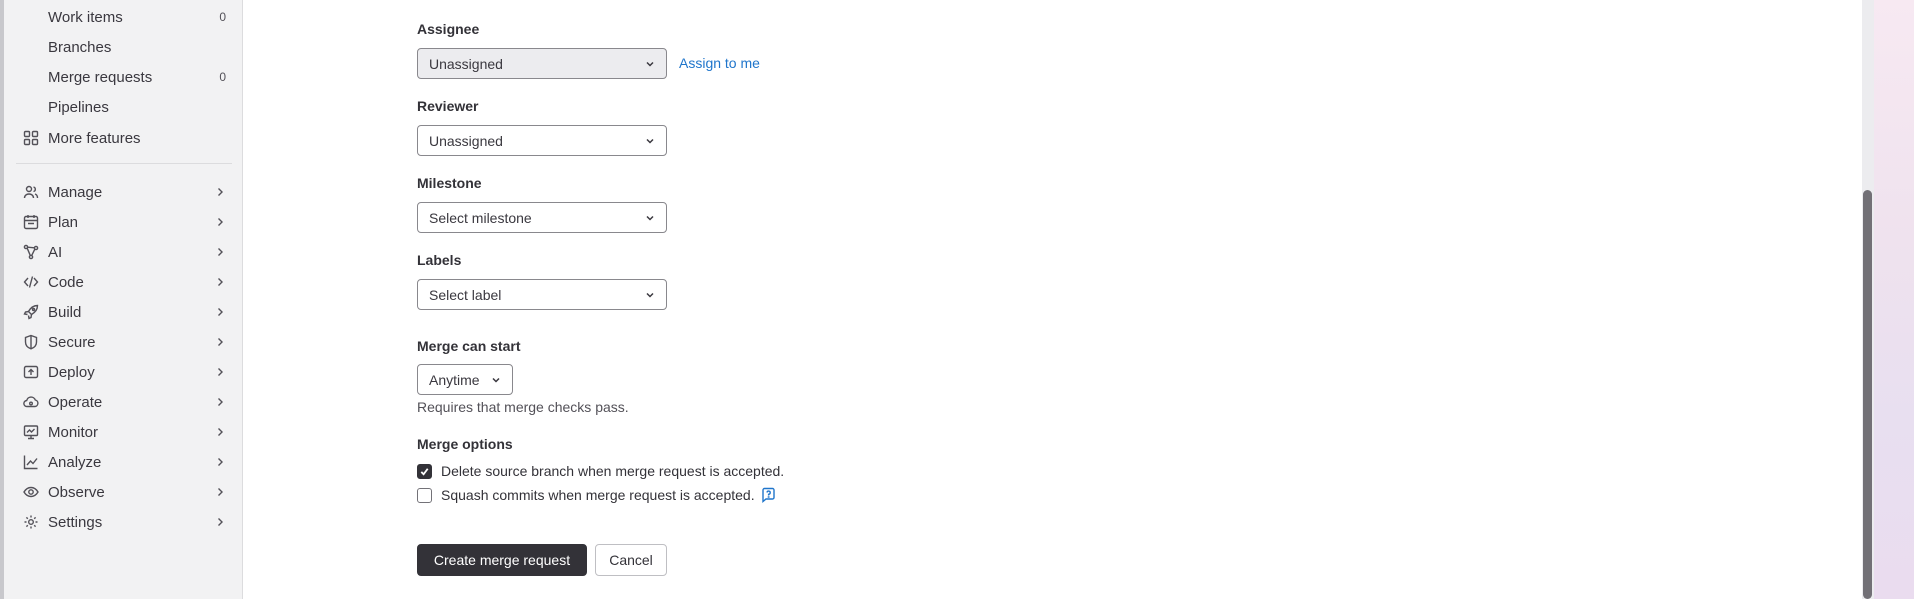 Image resolution: width=1914 pixels, height=599 pixels. What do you see at coordinates (469, 346) in the screenshot?
I see `merge-can-start-label: Merge can start` at bounding box center [469, 346].